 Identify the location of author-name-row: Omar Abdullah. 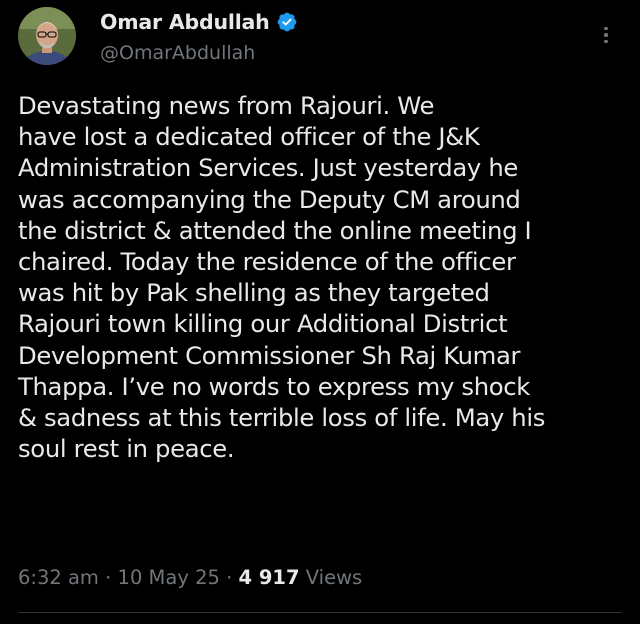
(199, 22).